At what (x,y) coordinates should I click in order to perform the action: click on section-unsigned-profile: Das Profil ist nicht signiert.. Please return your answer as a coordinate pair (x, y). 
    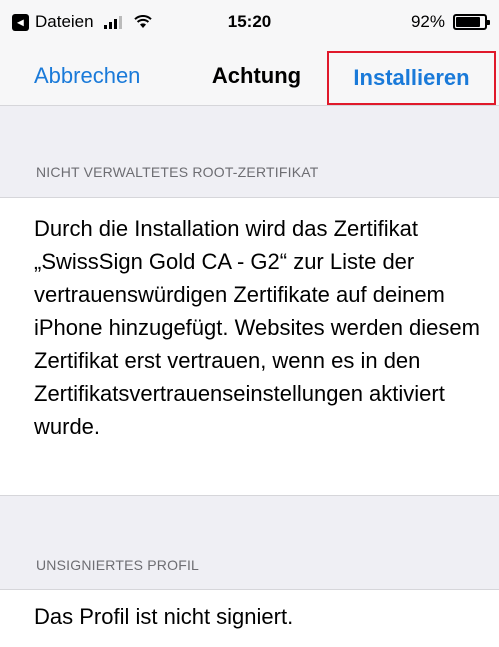
    Looking at the image, I should click on (249, 618).